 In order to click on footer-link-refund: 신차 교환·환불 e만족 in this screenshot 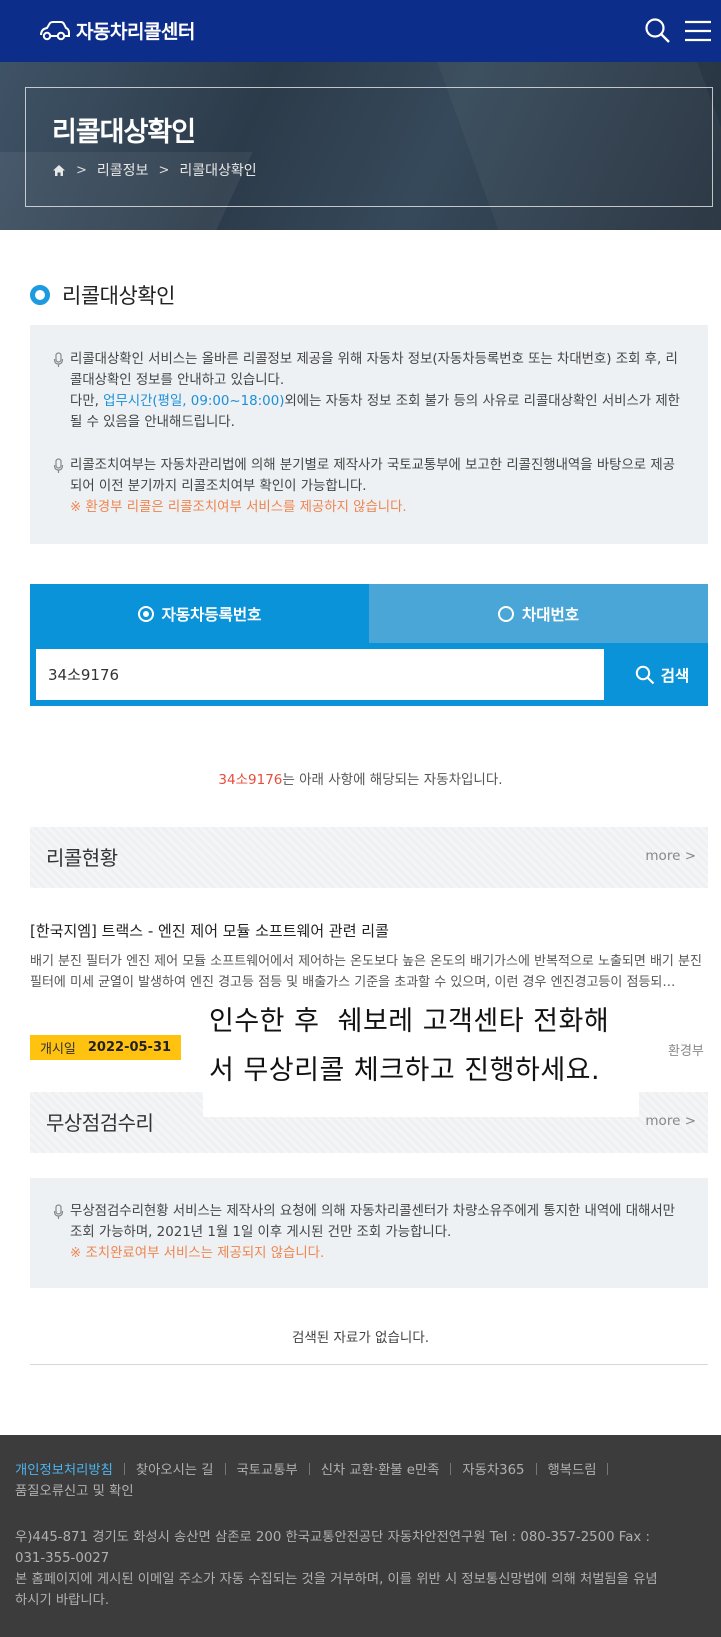, I will do `click(380, 1470)`.